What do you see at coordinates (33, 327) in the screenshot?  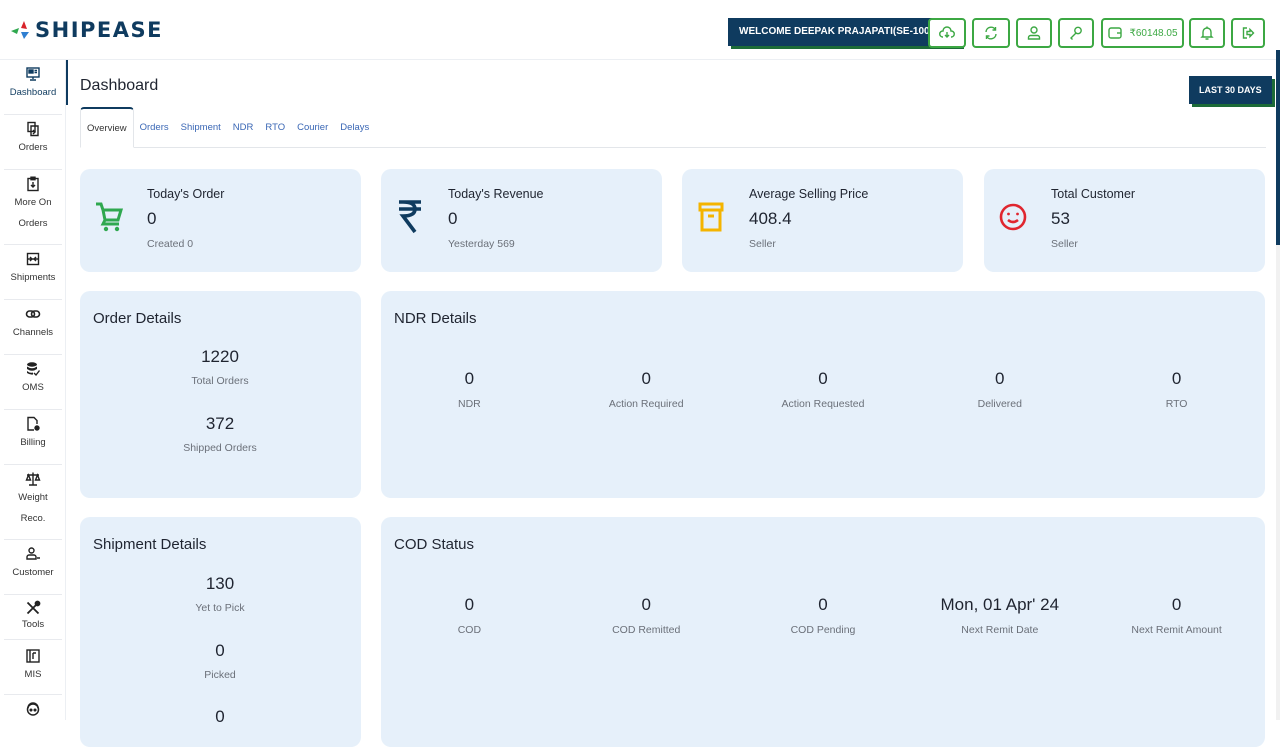 I see `sidebar-item-channels: Channels` at bounding box center [33, 327].